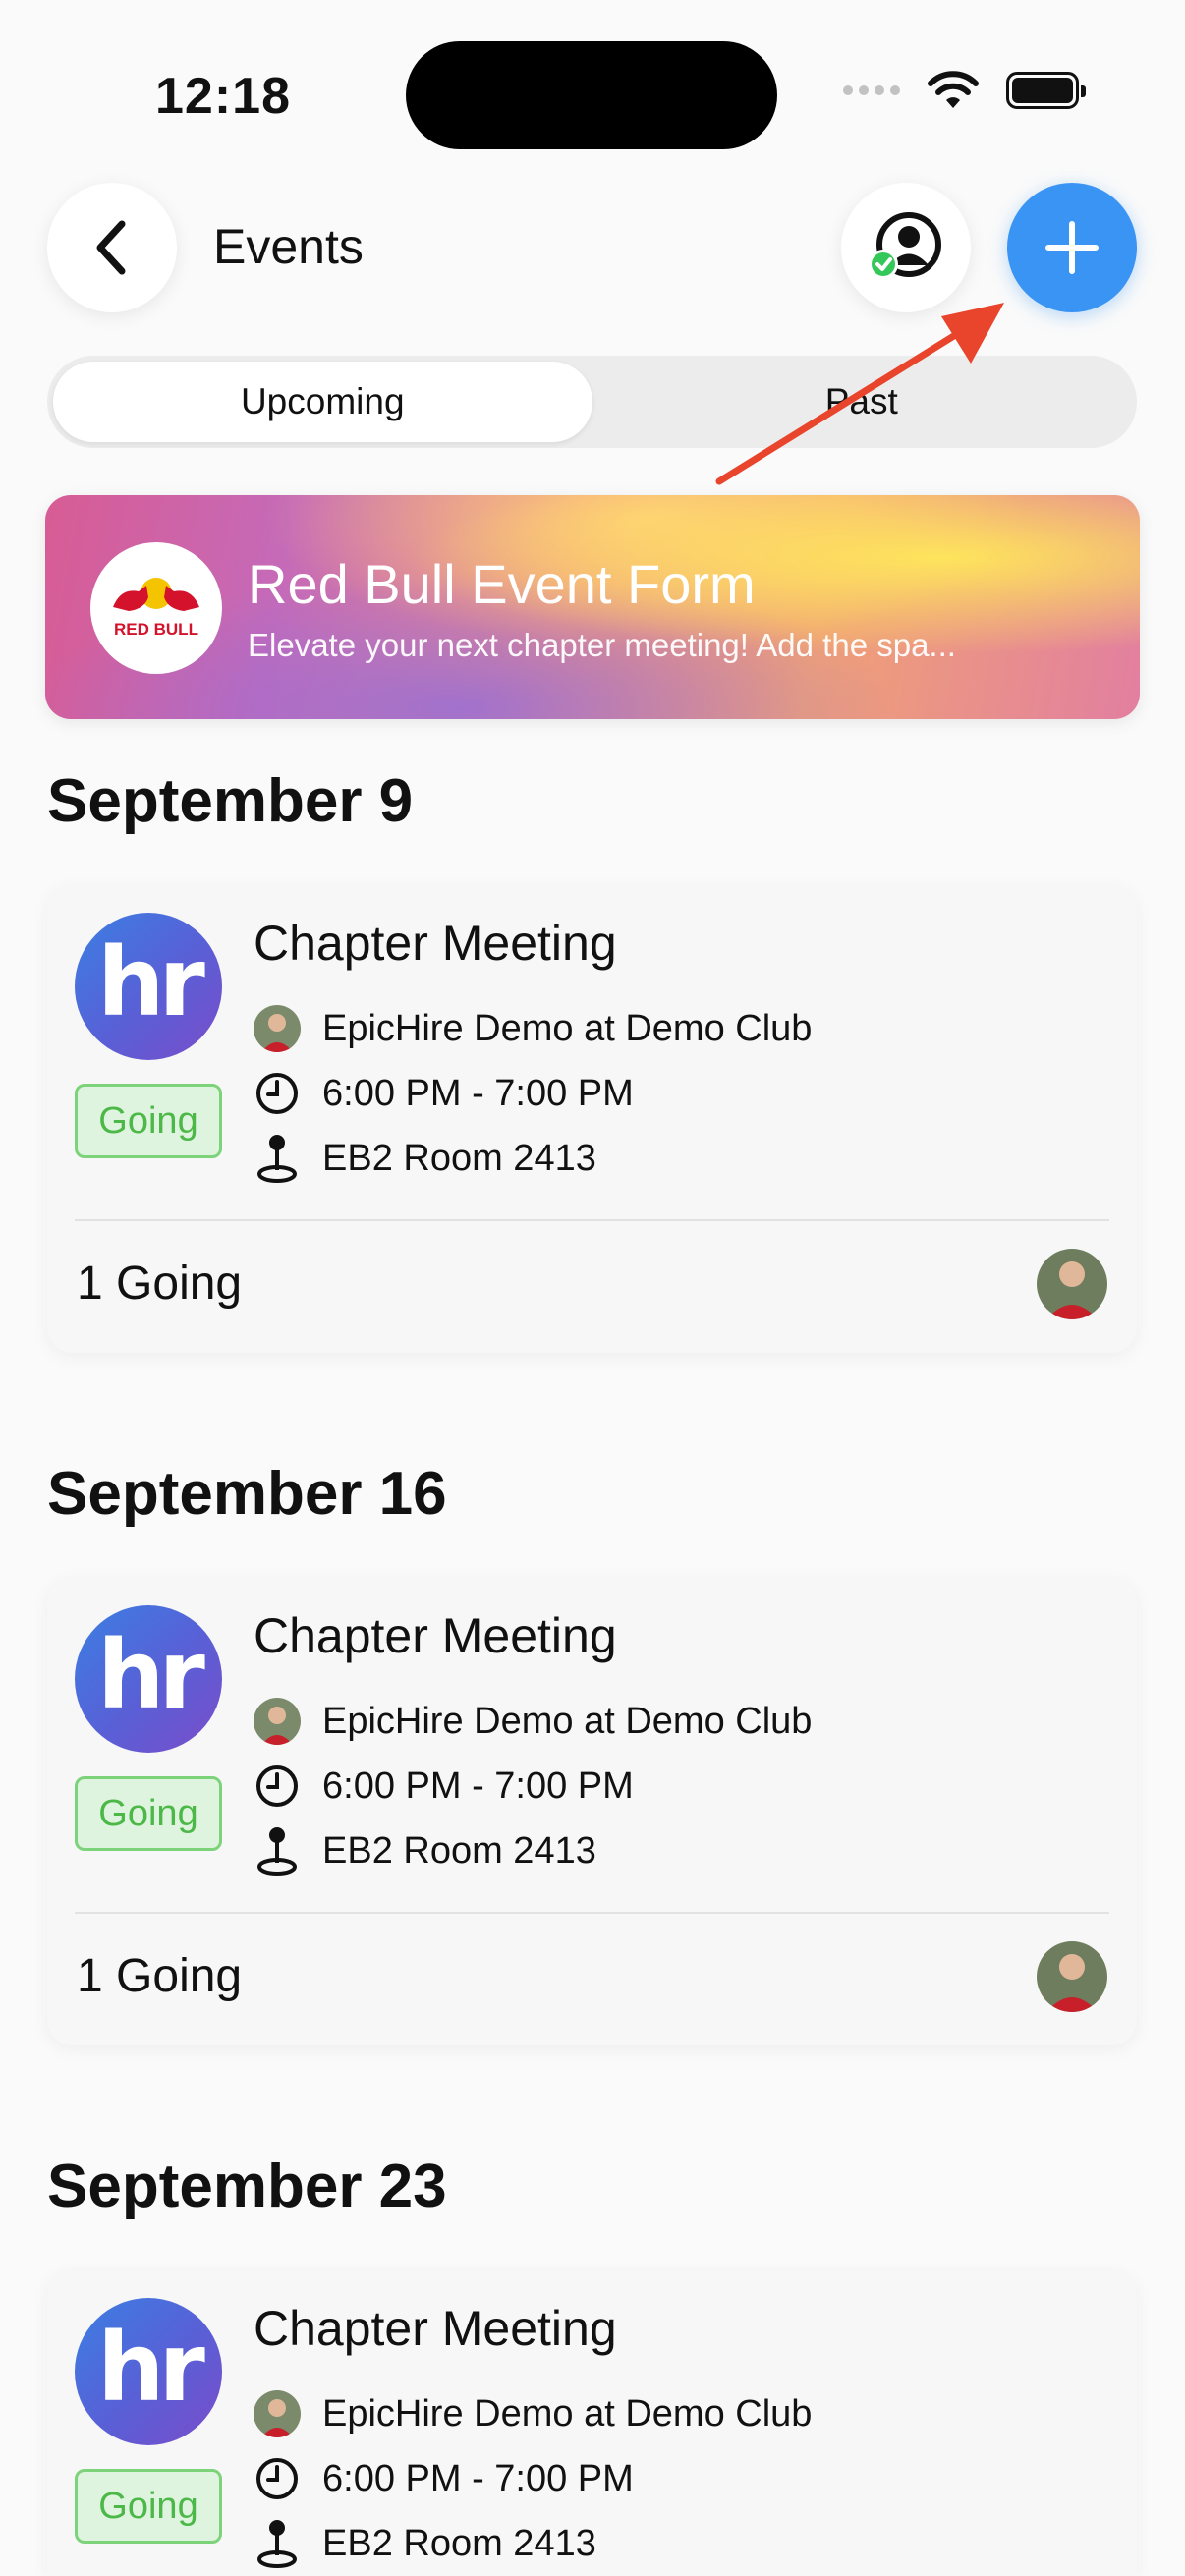  What do you see at coordinates (247, 2186) in the screenshot?
I see `section-date: September 23` at bounding box center [247, 2186].